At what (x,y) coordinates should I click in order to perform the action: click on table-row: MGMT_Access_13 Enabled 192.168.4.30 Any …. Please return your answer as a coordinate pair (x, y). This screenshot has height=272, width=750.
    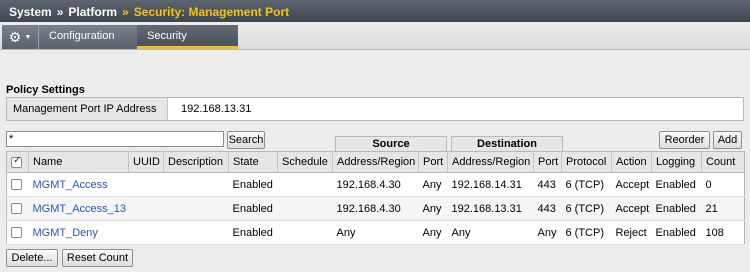
    Looking at the image, I should click on (375, 208).